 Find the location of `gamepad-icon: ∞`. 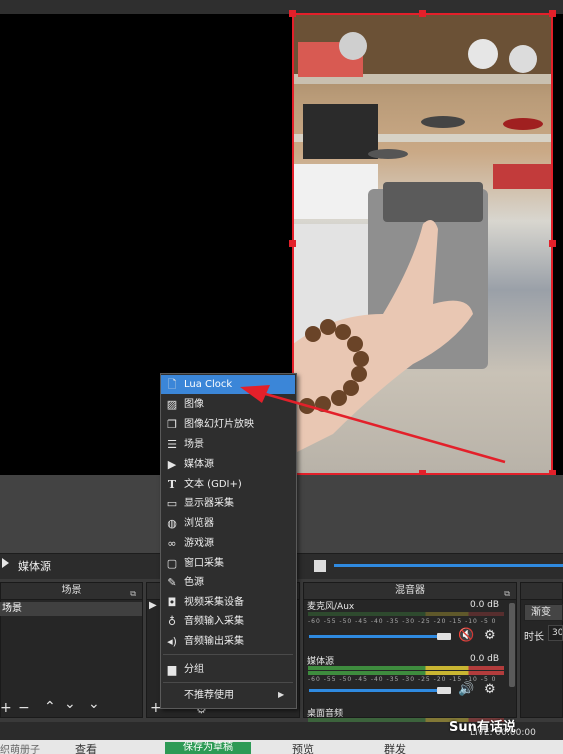

gamepad-icon: ∞ is located at coordinates (172, 543).